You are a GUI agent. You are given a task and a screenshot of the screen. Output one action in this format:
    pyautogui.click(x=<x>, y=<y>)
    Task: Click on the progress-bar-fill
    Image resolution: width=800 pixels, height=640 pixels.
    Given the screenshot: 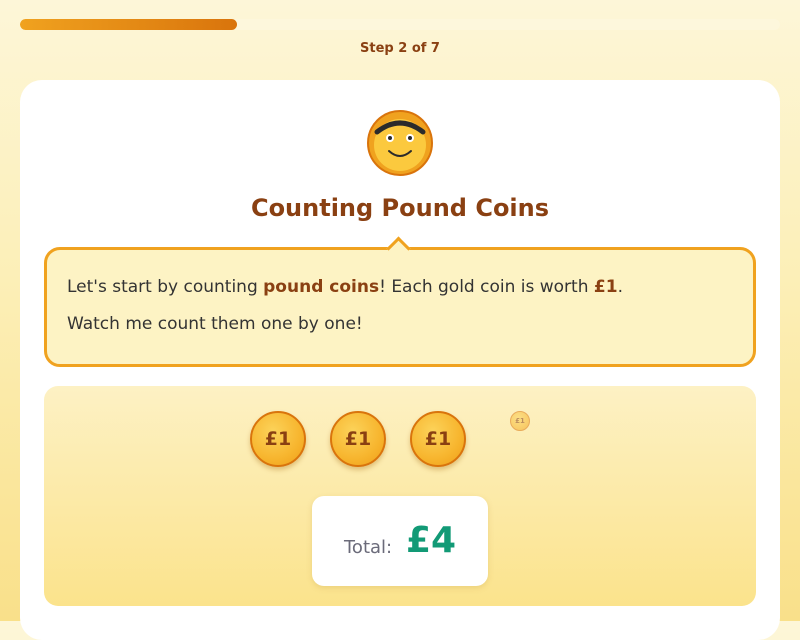 What is the action you would take?
    pyautogui.click(x=129, y=24)
    